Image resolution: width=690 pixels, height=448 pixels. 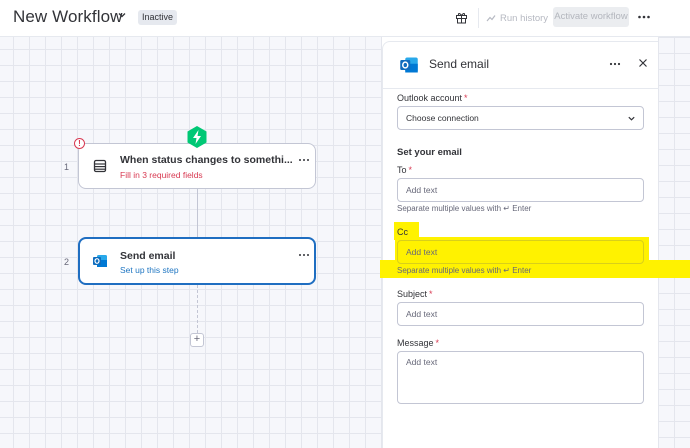 What do you see at coordinates (161, 175) in the screenshot?
I see `step-error-text: Fill in 3 required fields` at bounding box center [161, 175].